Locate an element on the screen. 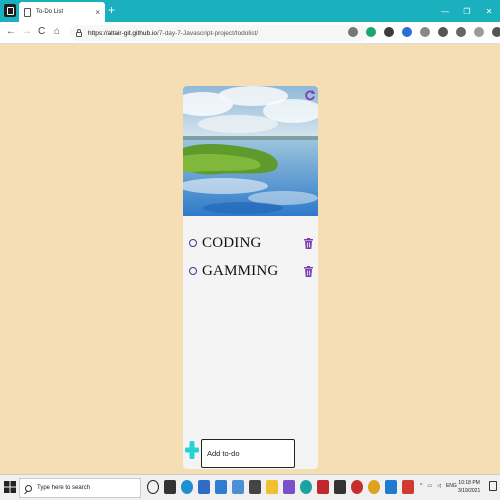 This screenshot has height=500, width=500. tray-chevron-icon: ^ is located at coordinates (421, 486).